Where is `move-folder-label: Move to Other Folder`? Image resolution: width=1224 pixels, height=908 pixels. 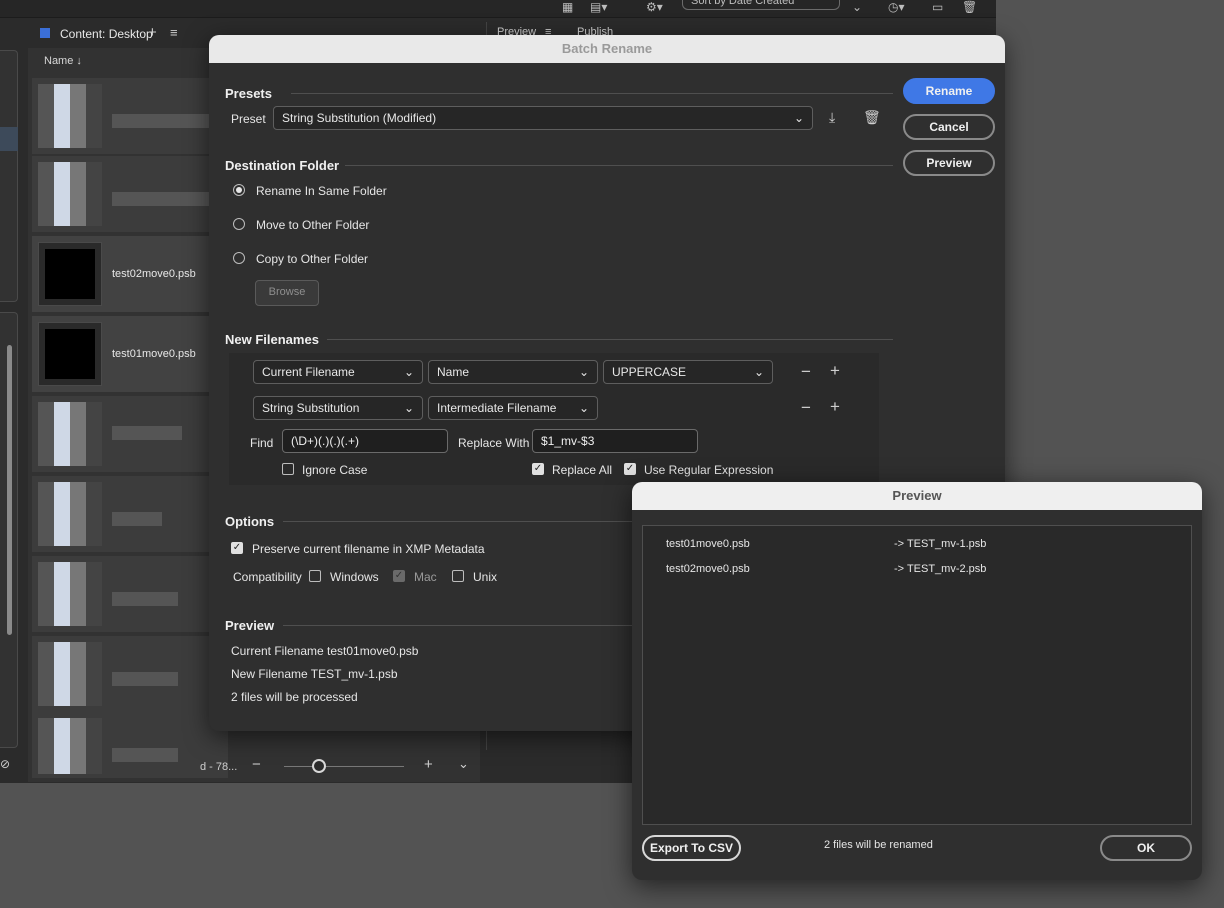 move-folder-label: Move to Other Folder is located at coordinates (313, 225).